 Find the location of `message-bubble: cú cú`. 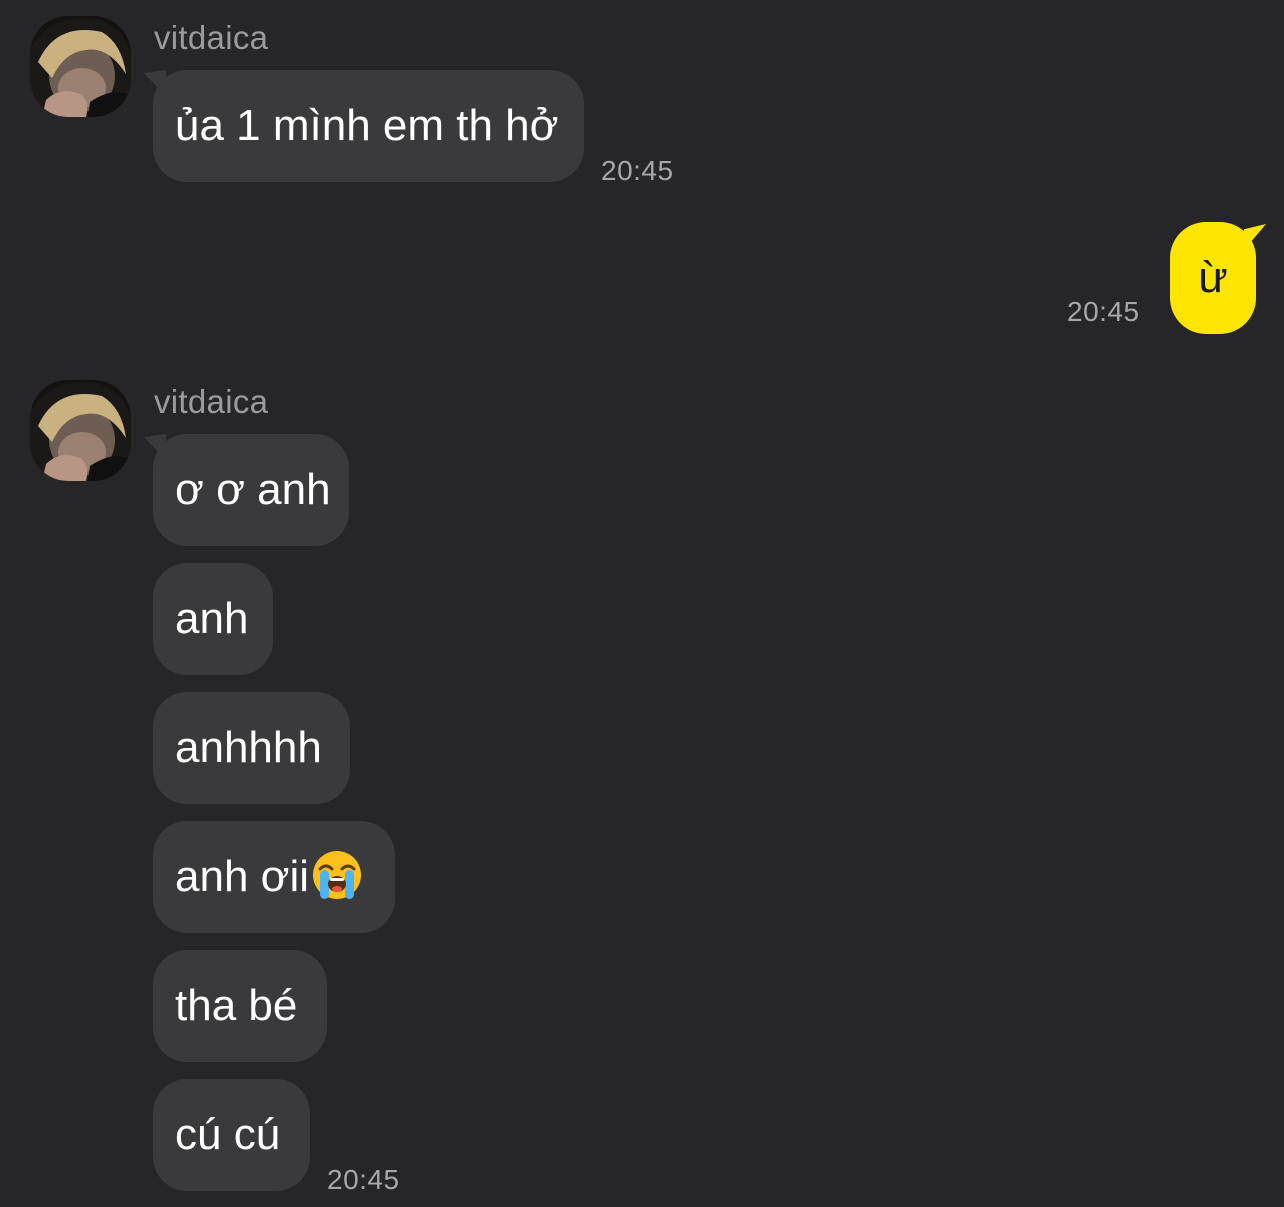

message-bubble: cú cú is located at coordinates (231, 1135).